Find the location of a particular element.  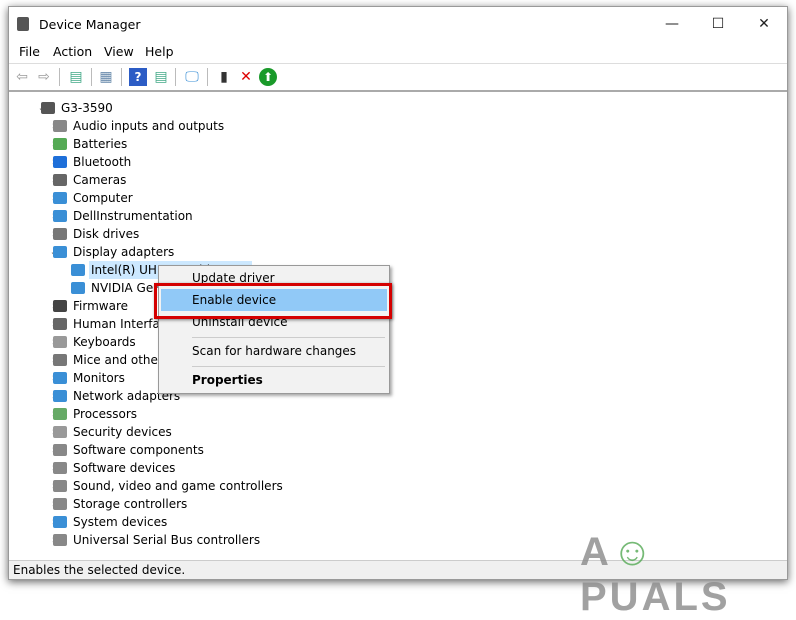

tree-item-label: Cameras is located at coordinates (100, 180).